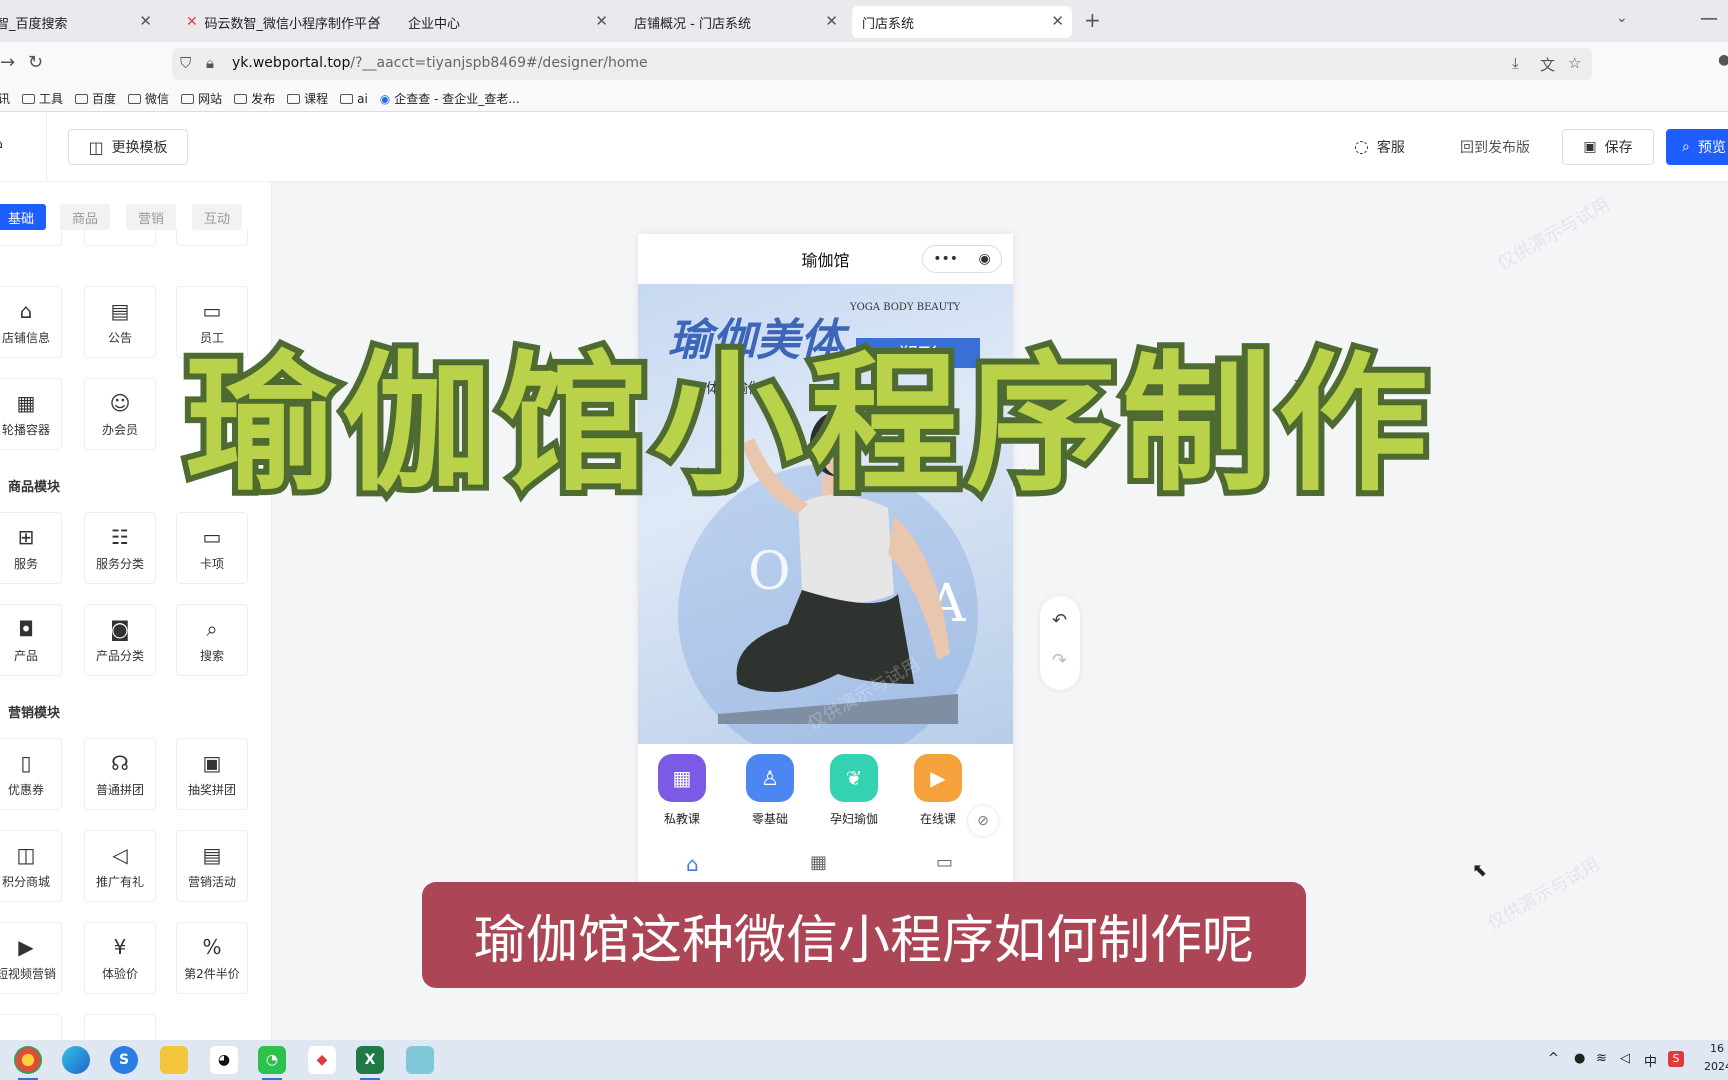 Image resolution: width=1728 pixels, height=1080 pixels. Describe the element at coordinates (35, 62) in the screenshot. I see `reload-icon: ↻` at that location.